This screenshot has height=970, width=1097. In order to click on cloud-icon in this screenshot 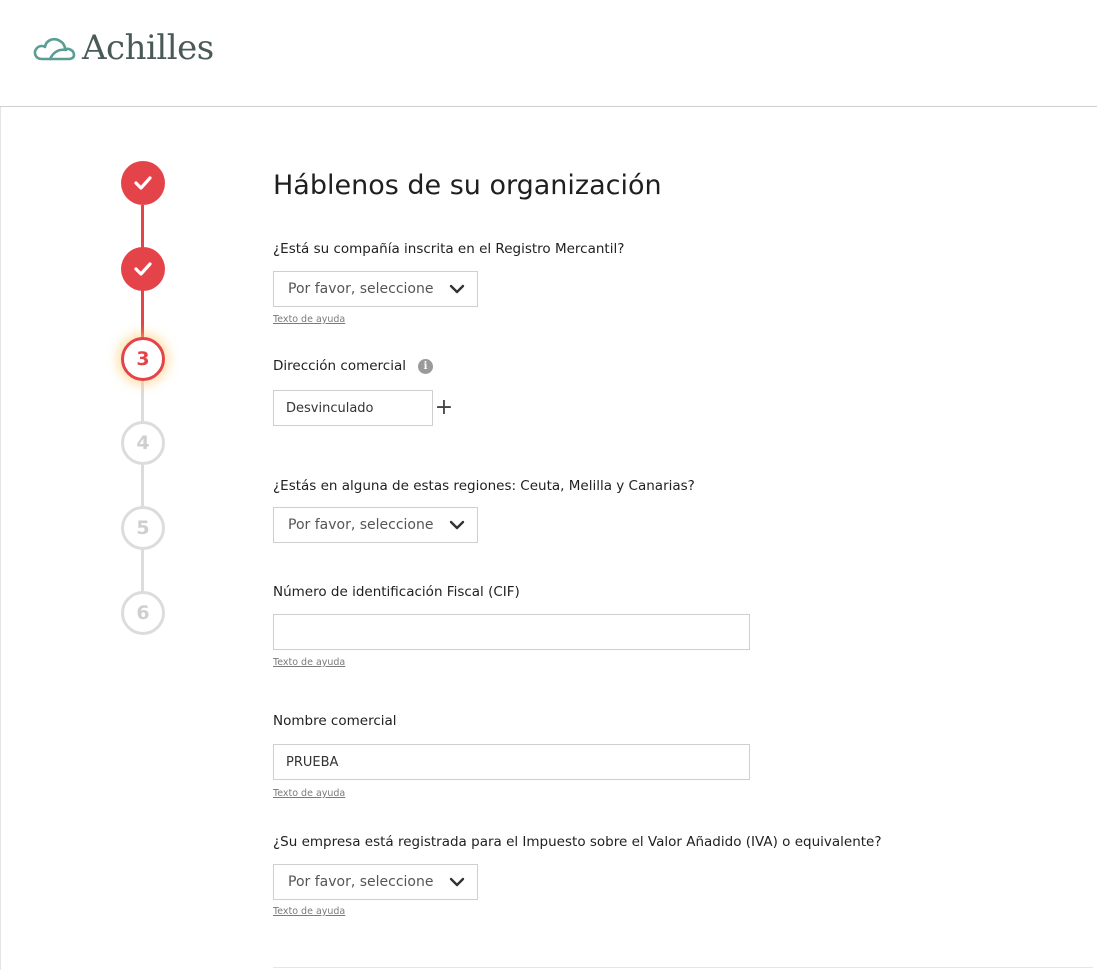, I will do `click(54, 49)`.